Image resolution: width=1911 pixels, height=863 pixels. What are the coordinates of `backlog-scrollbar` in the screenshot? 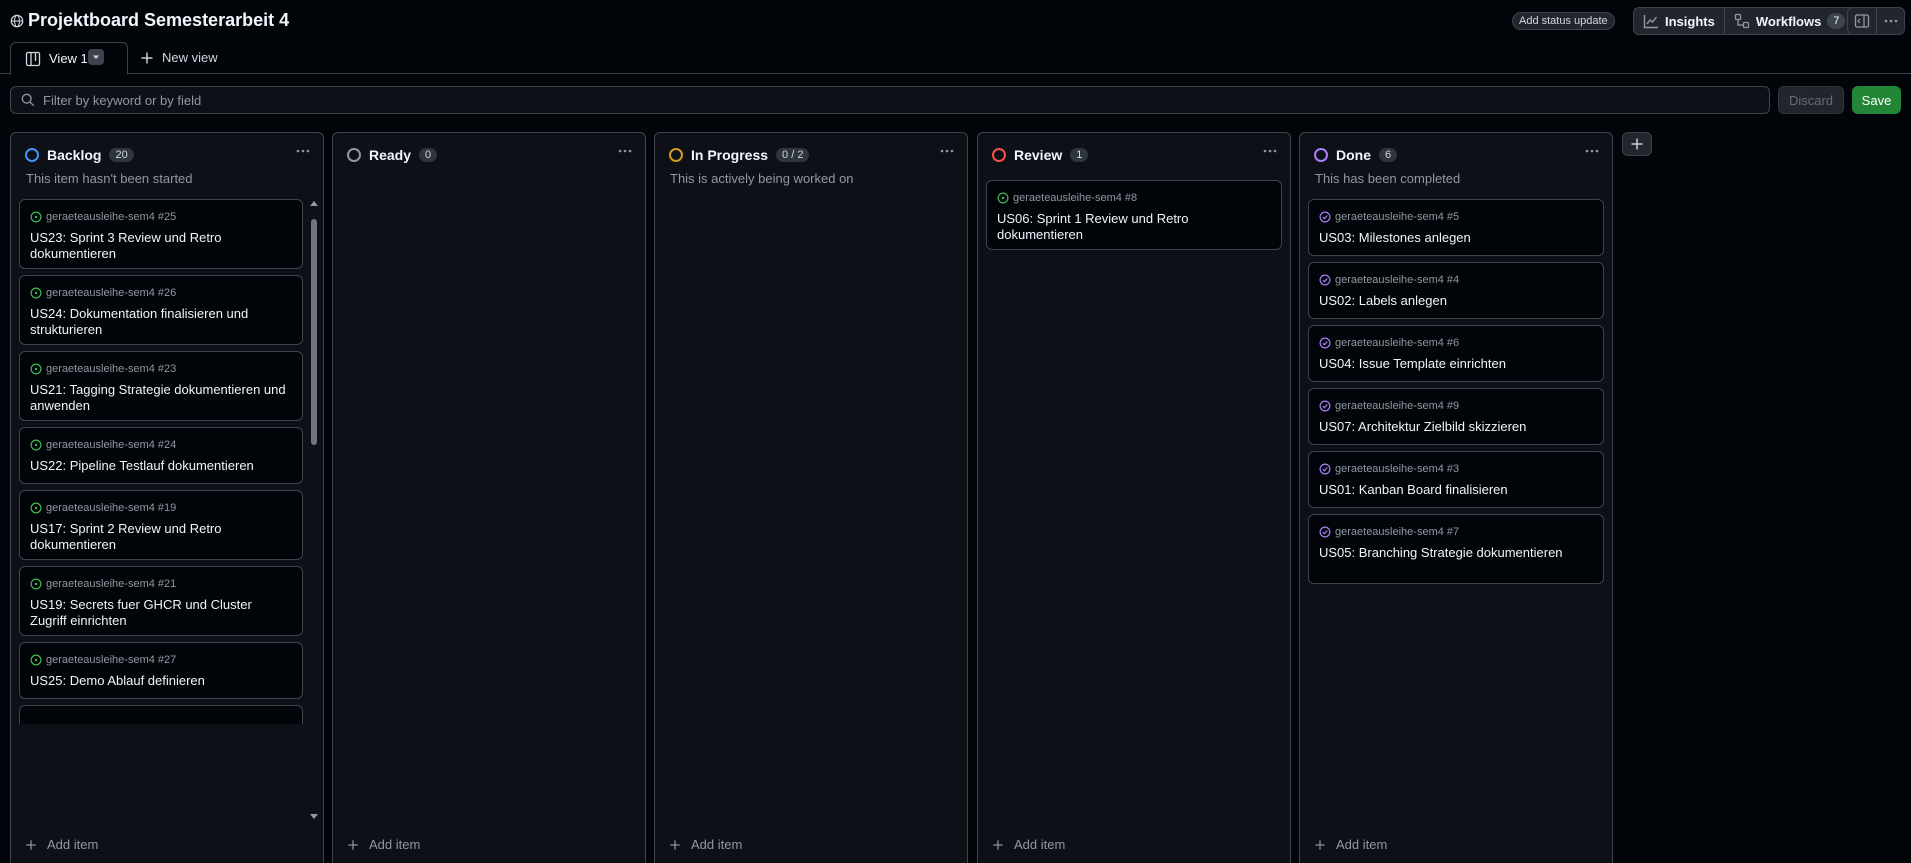 It's located at (314, 510).